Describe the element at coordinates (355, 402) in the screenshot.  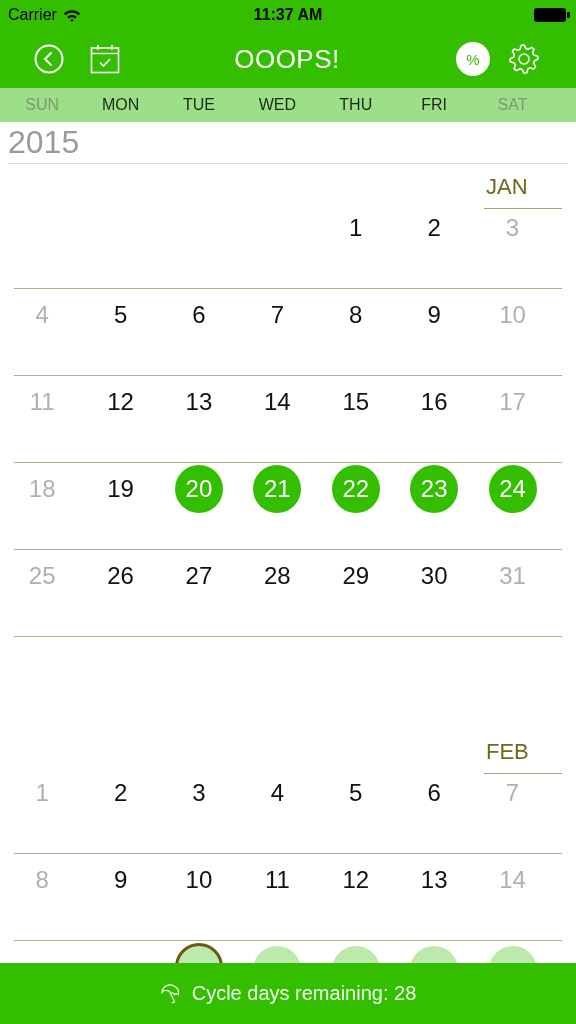
I see `day-number: 15` at that location.